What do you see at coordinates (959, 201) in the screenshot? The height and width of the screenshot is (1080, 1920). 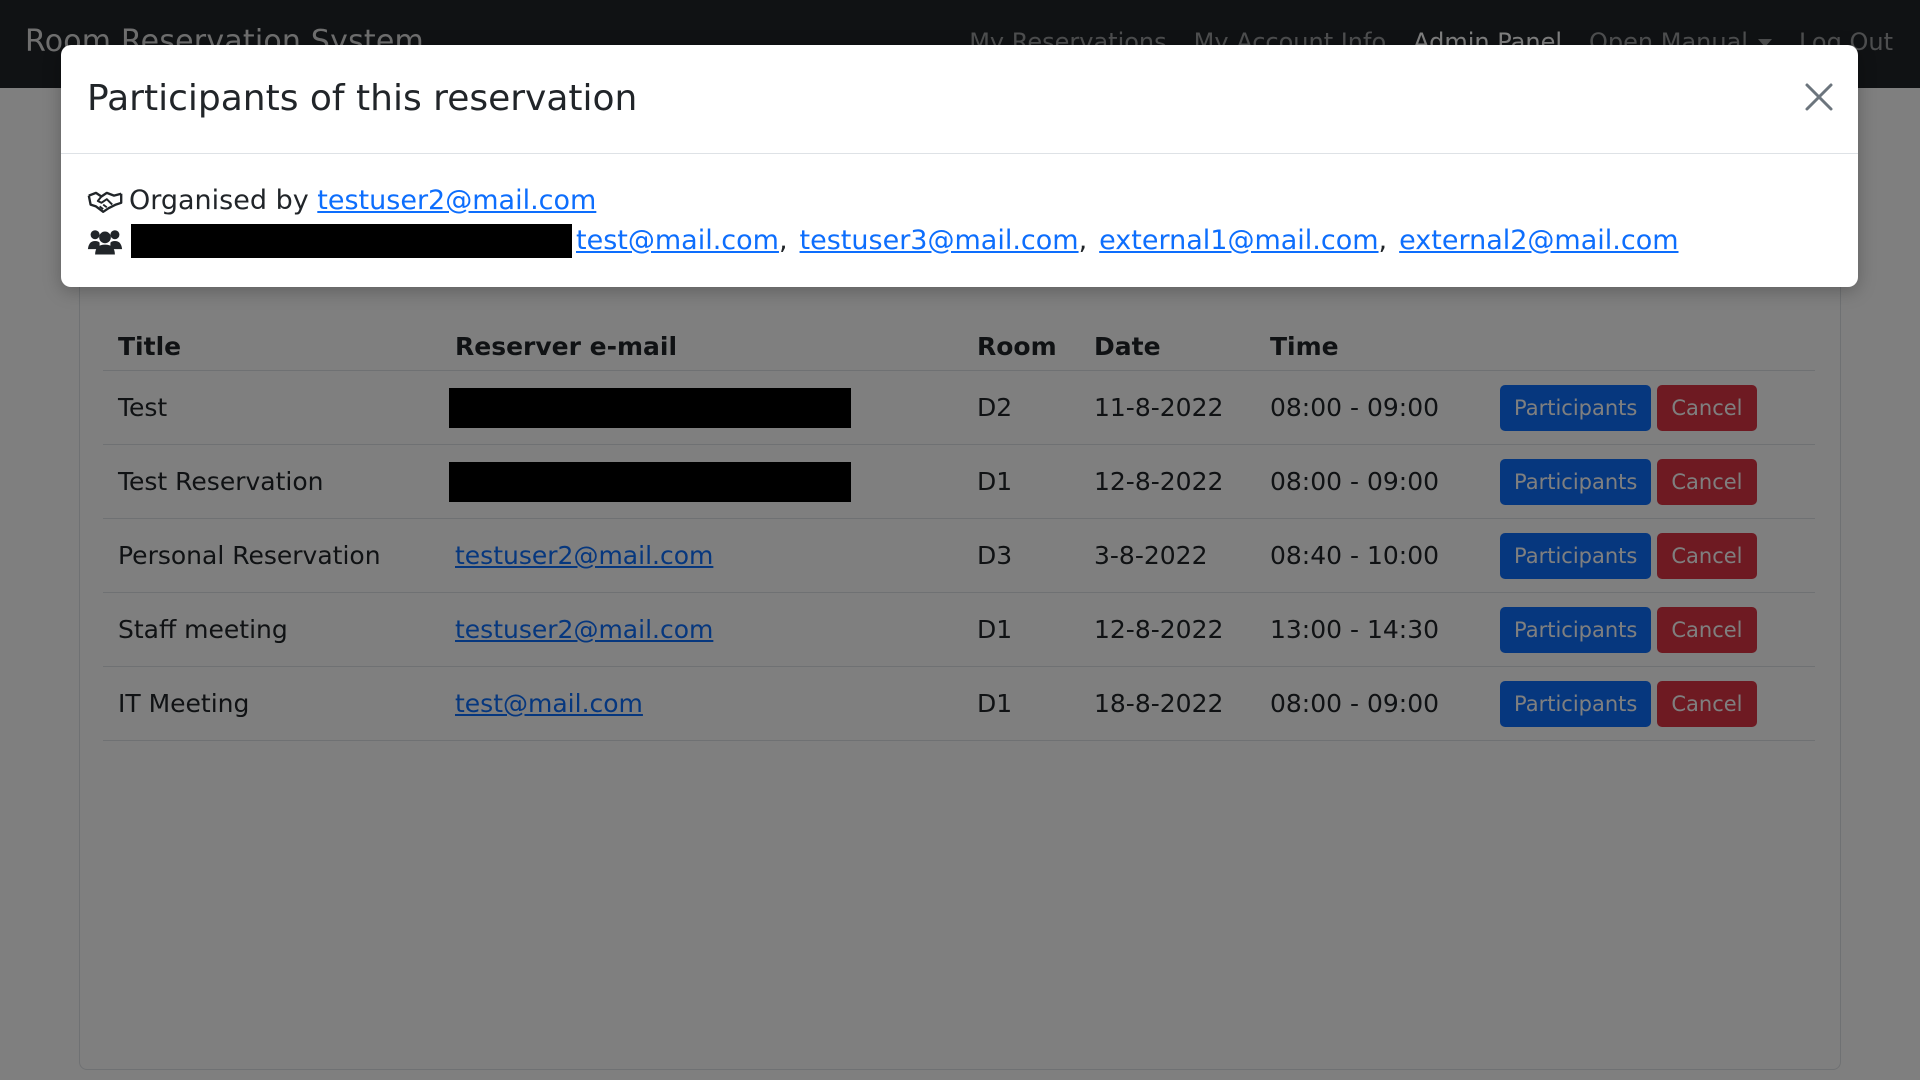 I see `organiser-row: Organised by testuser2@mail.com` at bounding box center [959, 201].